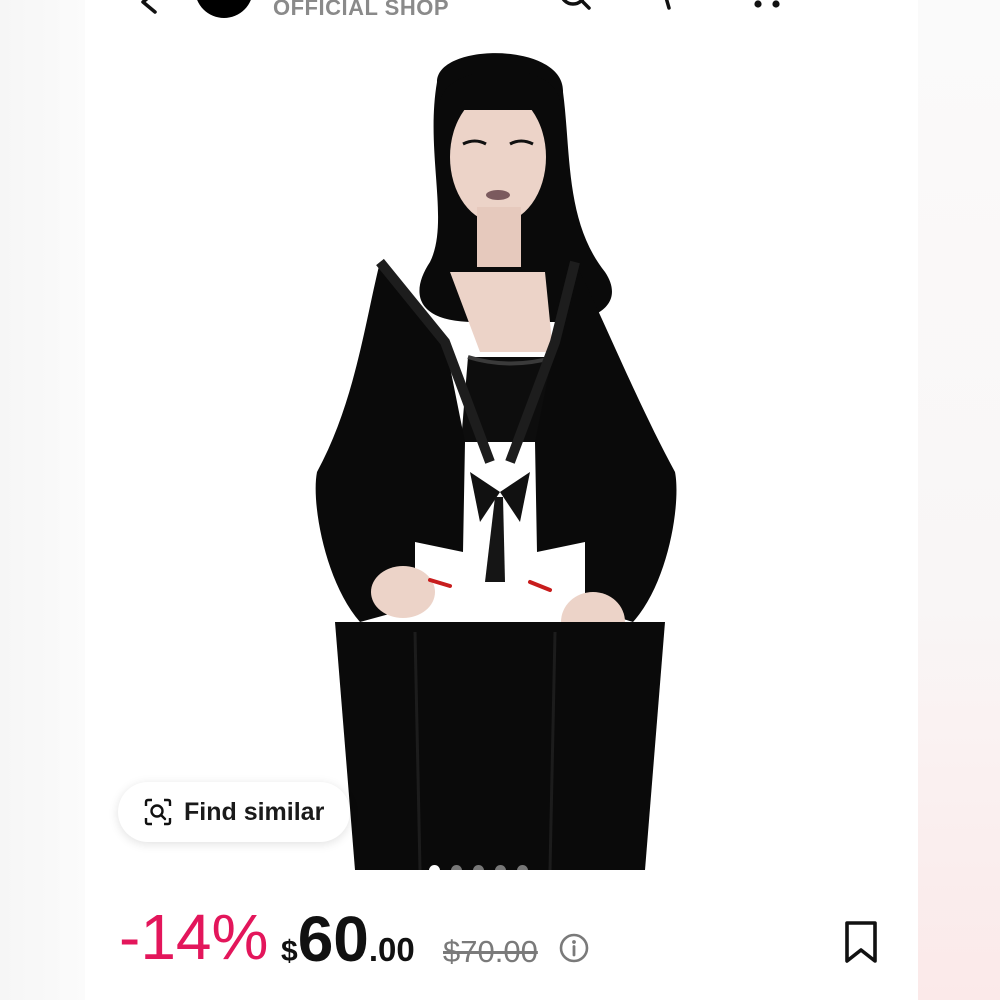 Image resolution: width=1000 pixels, height=1000 pixels. Describe the element at coordinates (224, 9) in the screenshot. I see `shop-avatar` at that location.